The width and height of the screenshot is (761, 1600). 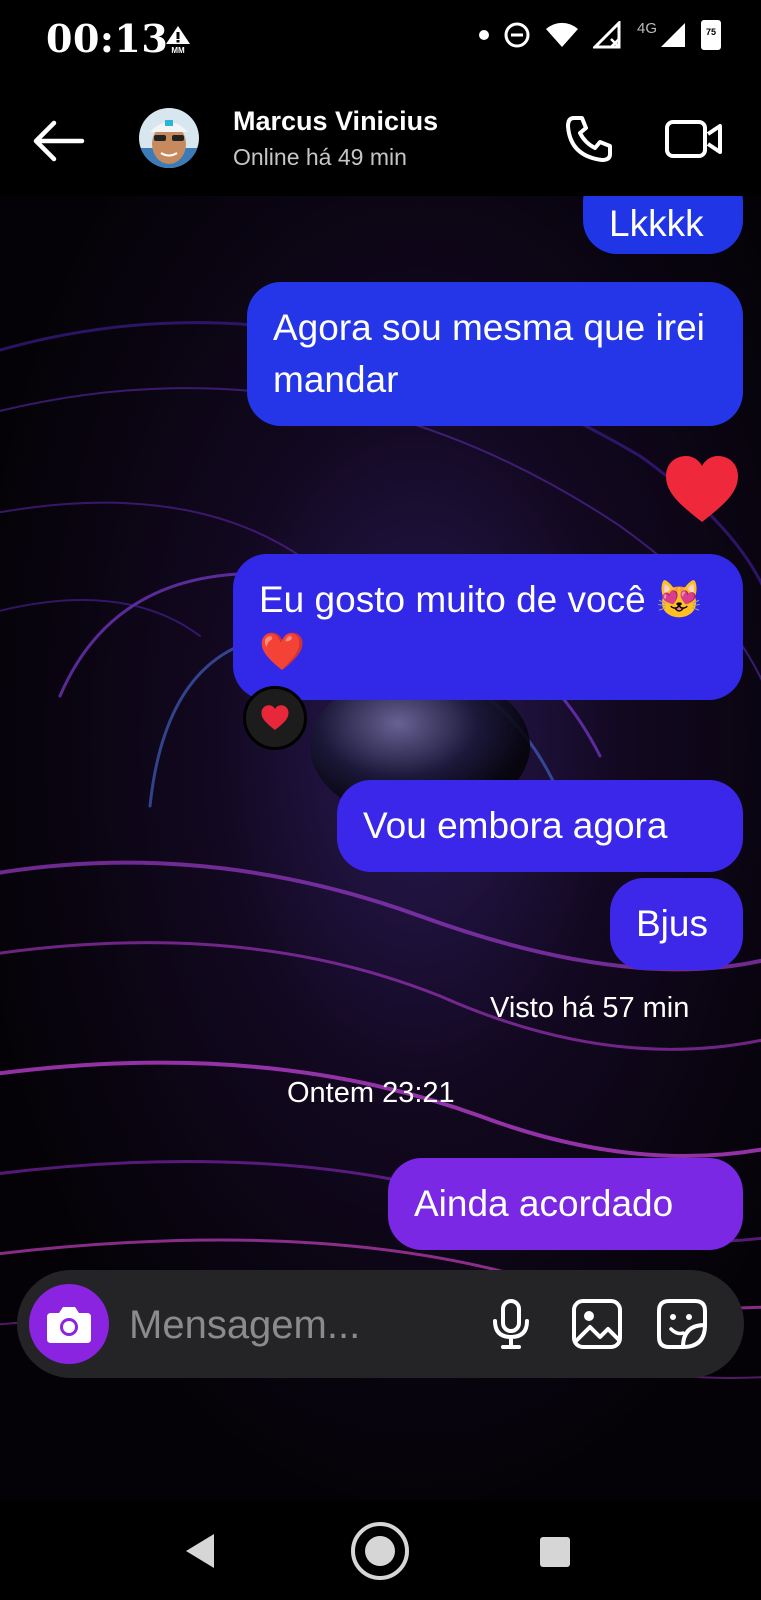 What do you see at coordinates (483, 35) in the screenshot?
I see `dot-icon` at bounding box center [483, 35].